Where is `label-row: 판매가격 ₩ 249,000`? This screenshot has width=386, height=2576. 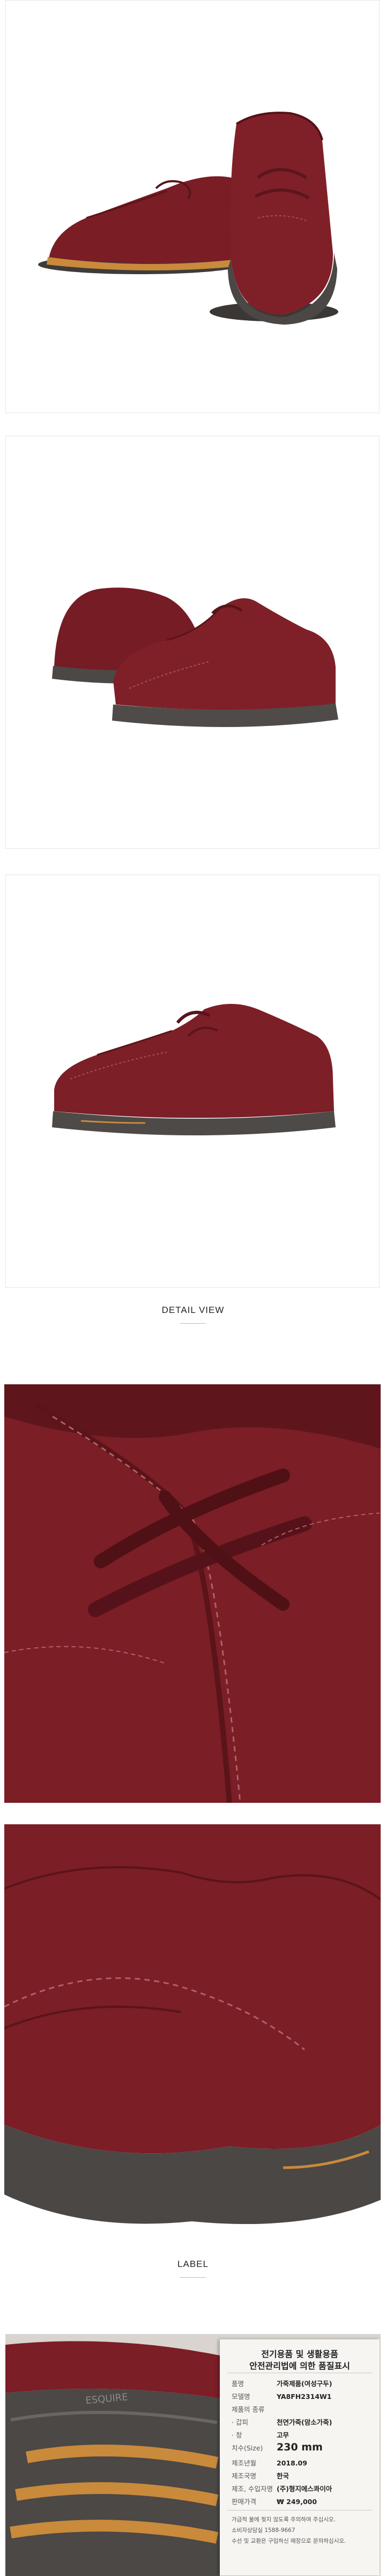
label-row: 판매가격 ₩ 249,000 is located at coordinates (274, 2502).